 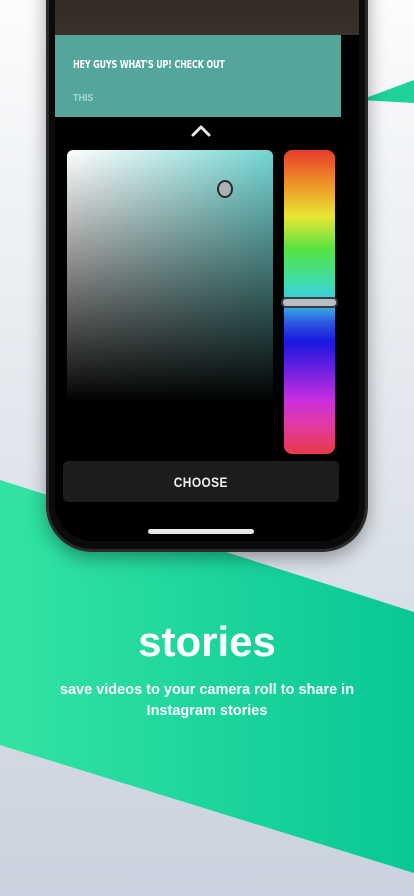 I want to click on caption-box, so click(x=198, y=76).